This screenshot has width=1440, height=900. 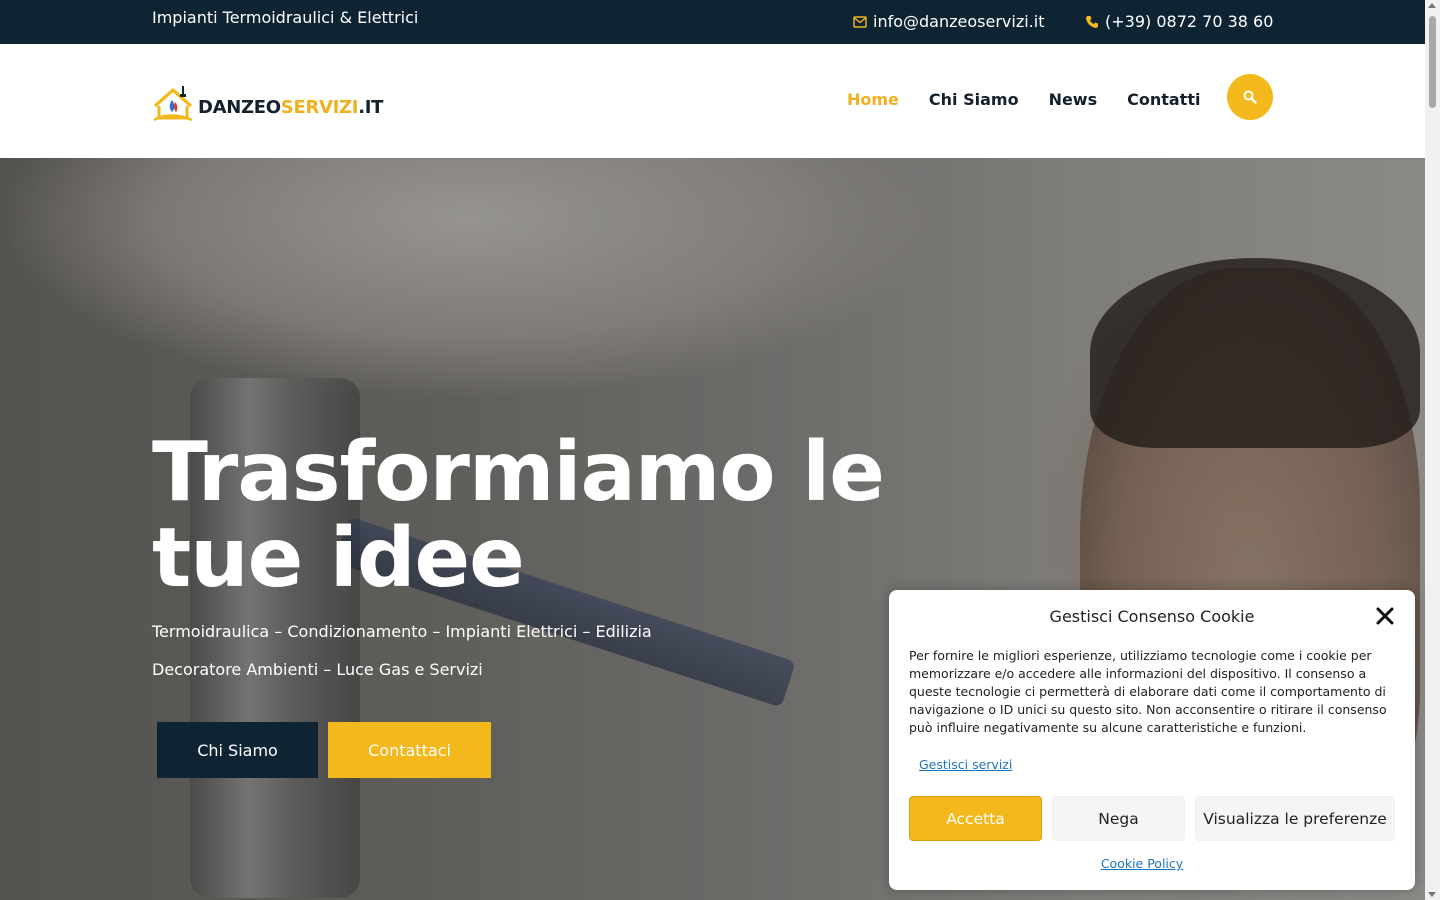 I want to click on search-icon, so click(x=1250, y=97).